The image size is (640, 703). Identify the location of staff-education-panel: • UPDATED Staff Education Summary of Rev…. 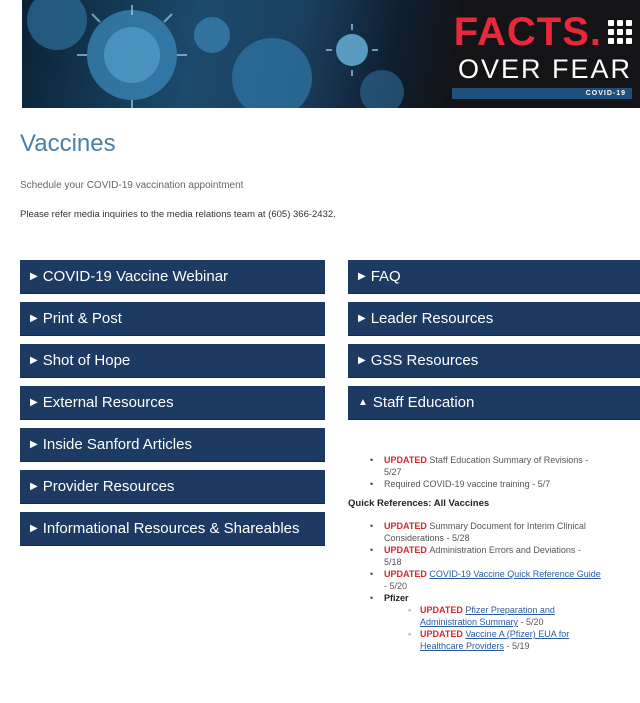
(494, 546).